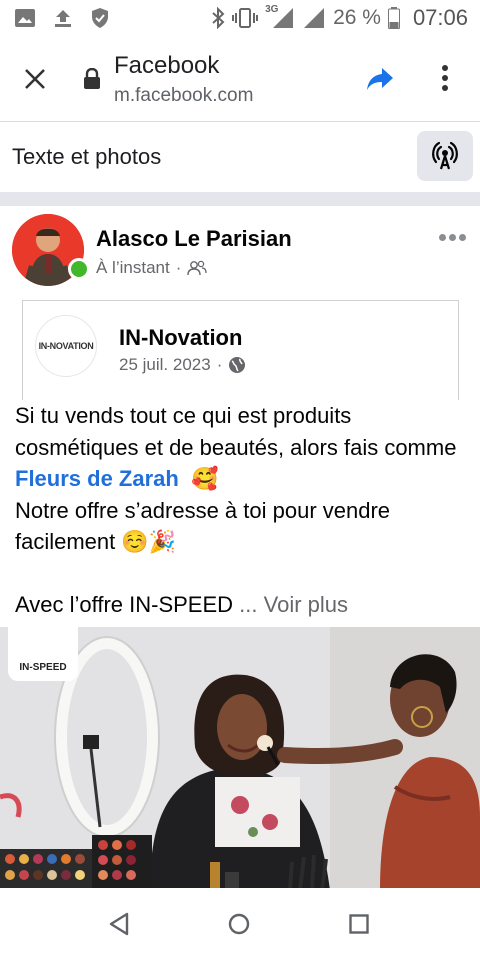  What do you see at coordinates (293, 604) in the screenshot?
I see `see-more-link: ... Voir plus` at bounding box center [293, 604].